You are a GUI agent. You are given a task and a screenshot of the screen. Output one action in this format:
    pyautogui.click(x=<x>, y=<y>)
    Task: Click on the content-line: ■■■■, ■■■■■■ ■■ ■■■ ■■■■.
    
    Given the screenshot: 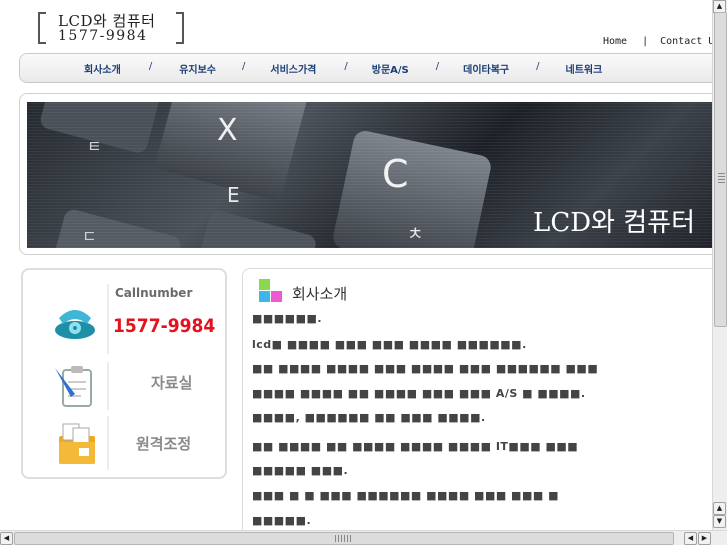 What is the action you would take?
    pyautogui.click(x=369, y=417)
    